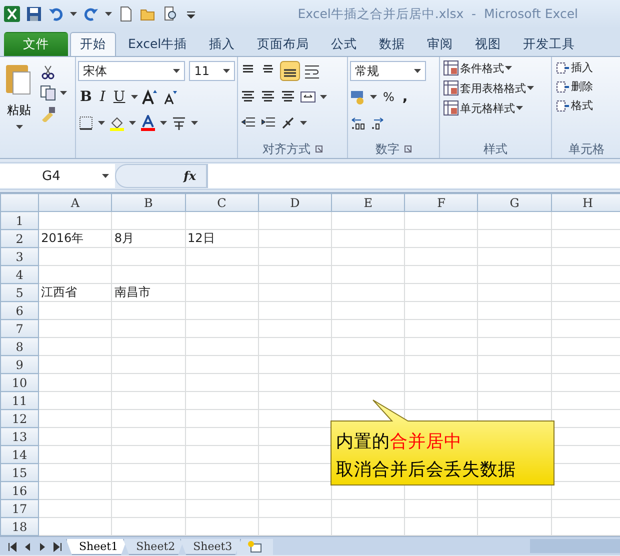 This screenshot has height=556, width=620. Describe the element at coordinates (283, 44) in the screenshot. I see `ribbon-tab: 页面布局` at that location.